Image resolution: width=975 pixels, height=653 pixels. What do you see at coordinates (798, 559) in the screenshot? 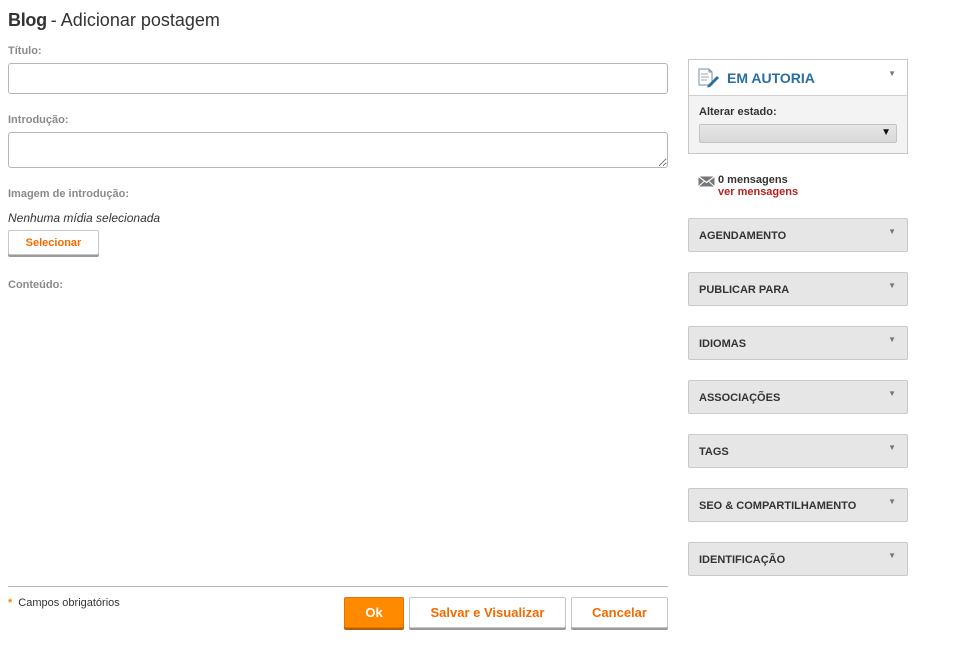
I see `section-identification: IDENTIFICAÇÃO ▼` at bounding box center [798, 559].